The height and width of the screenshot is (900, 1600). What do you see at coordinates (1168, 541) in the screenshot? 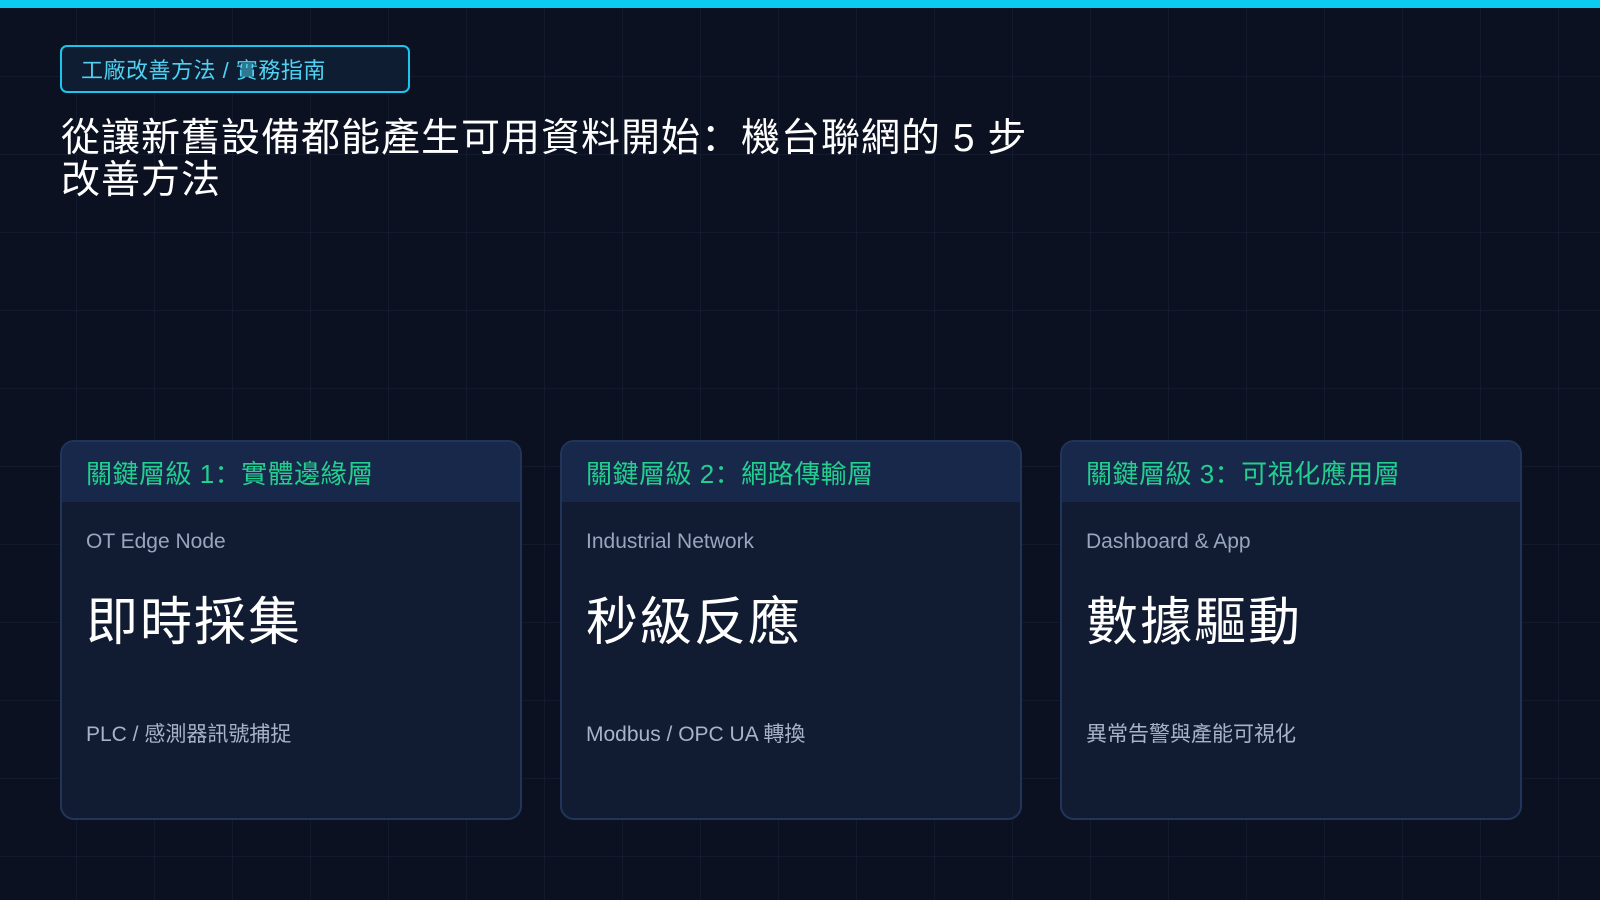
I see `card-subtitle: Dashboard & App` at bounding box center [1168, 541].